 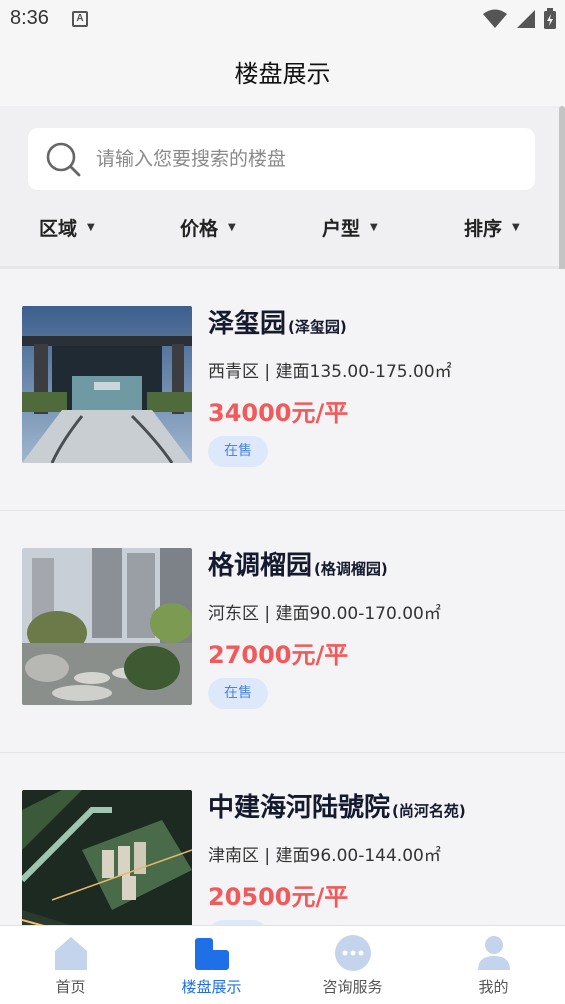 What do you see at coordinates (324, 856) in the screenshot?
I see `listing-info: 津南区 | 建面96.00-144.00㎡` at bounding box center [324, 856].